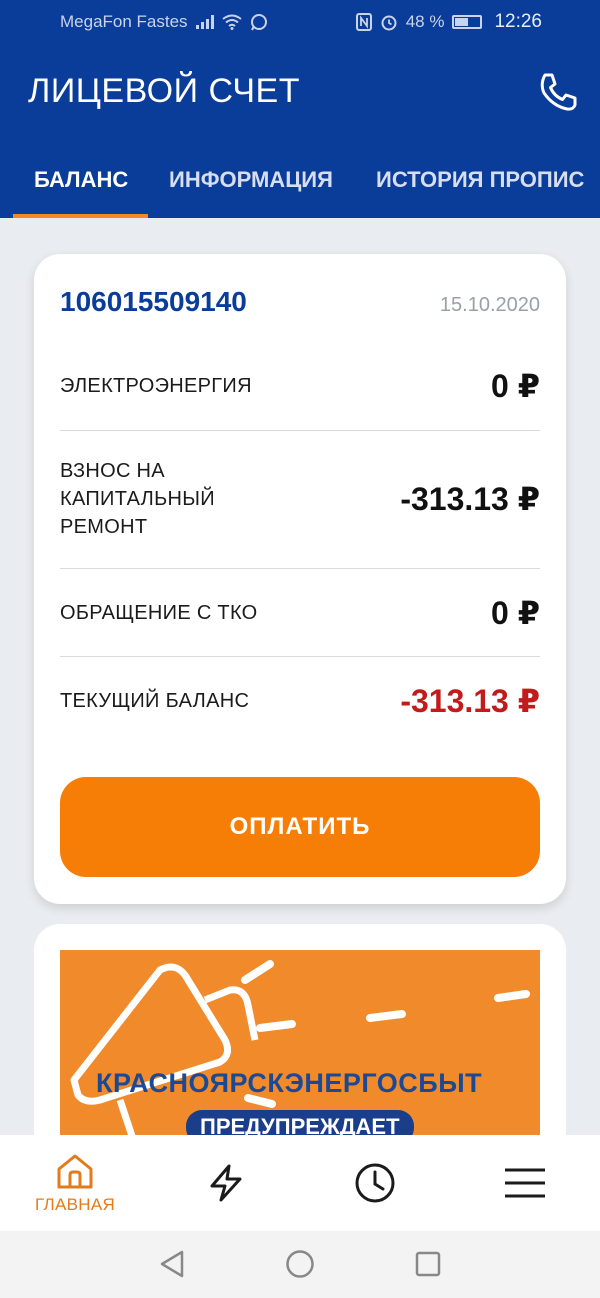  What do you see at coordinates (156, 386) in the screenshot?
I see `row-label: ЭЛЕКТРОЭНЕРГИЯ` at bounding box center [156, 386].